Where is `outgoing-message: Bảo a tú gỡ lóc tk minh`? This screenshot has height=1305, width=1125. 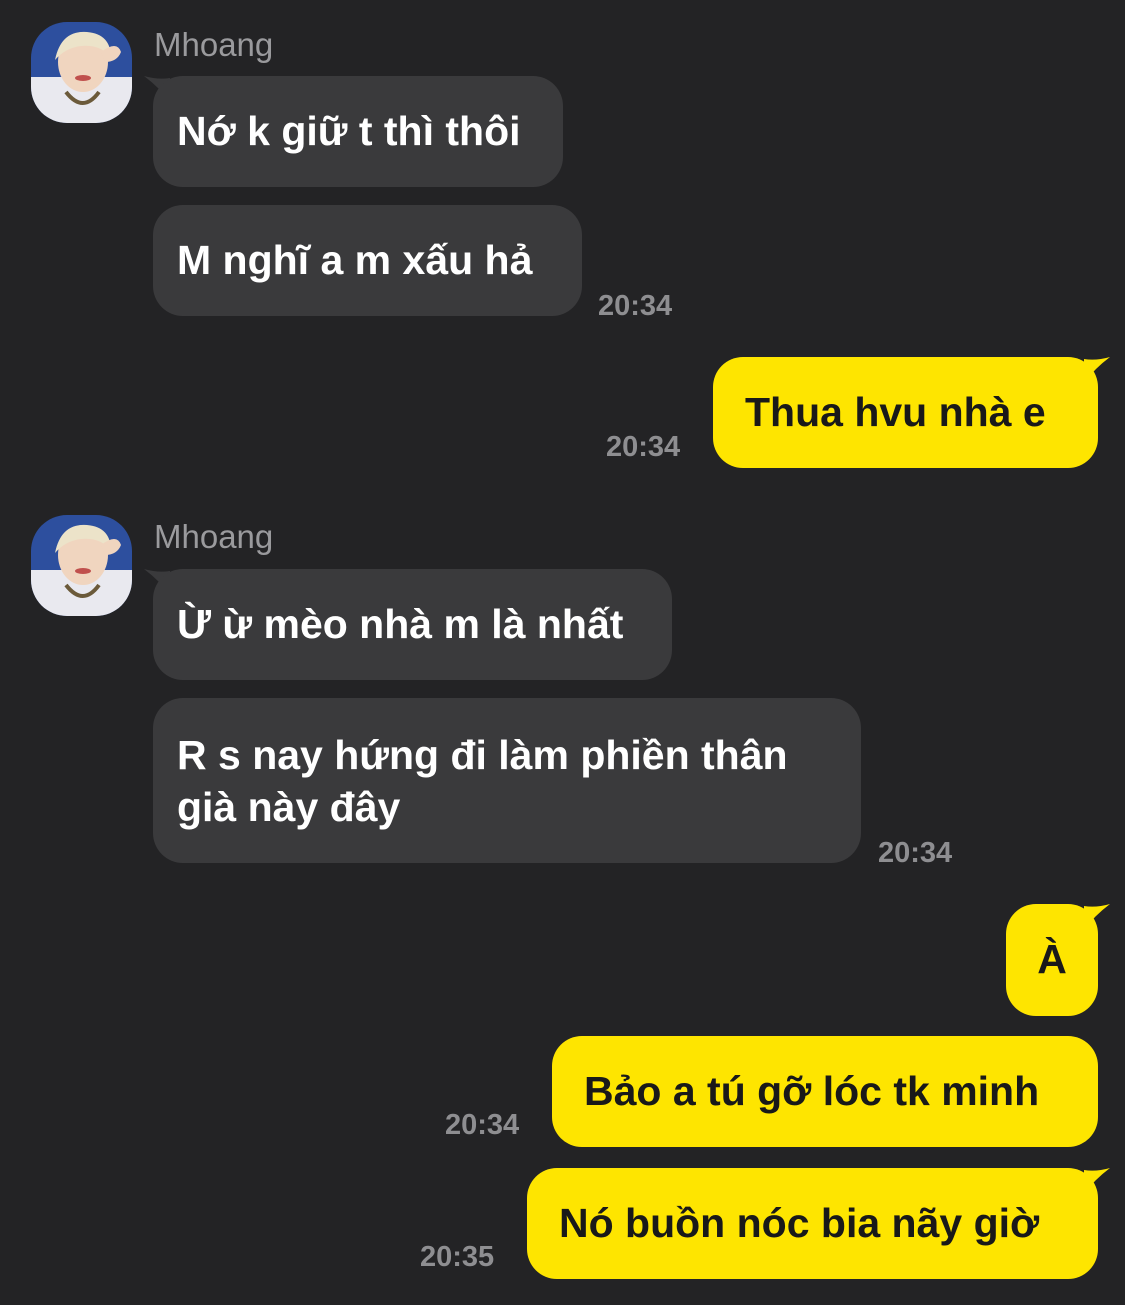 outgoing-message: Bảo a tú gỡ lóc tk minh is located at coordinates (825, 1091).